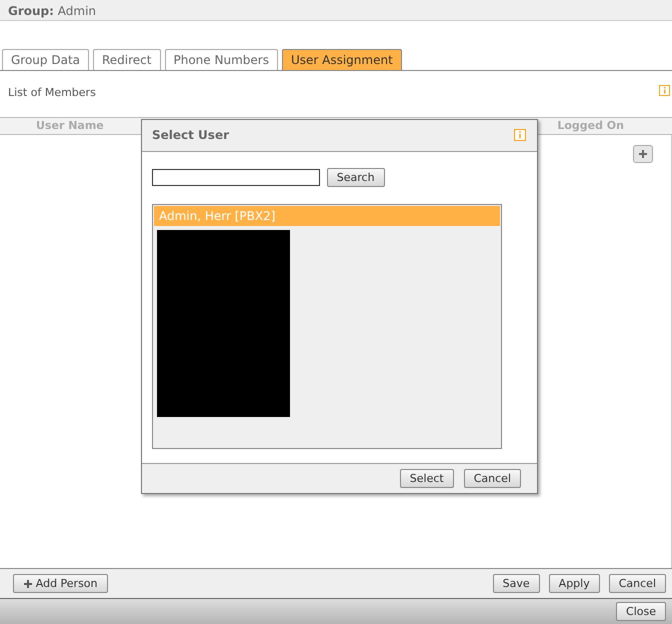 The image size is (672, 624). I want to click on column-header: User Name, so click(70, 126).